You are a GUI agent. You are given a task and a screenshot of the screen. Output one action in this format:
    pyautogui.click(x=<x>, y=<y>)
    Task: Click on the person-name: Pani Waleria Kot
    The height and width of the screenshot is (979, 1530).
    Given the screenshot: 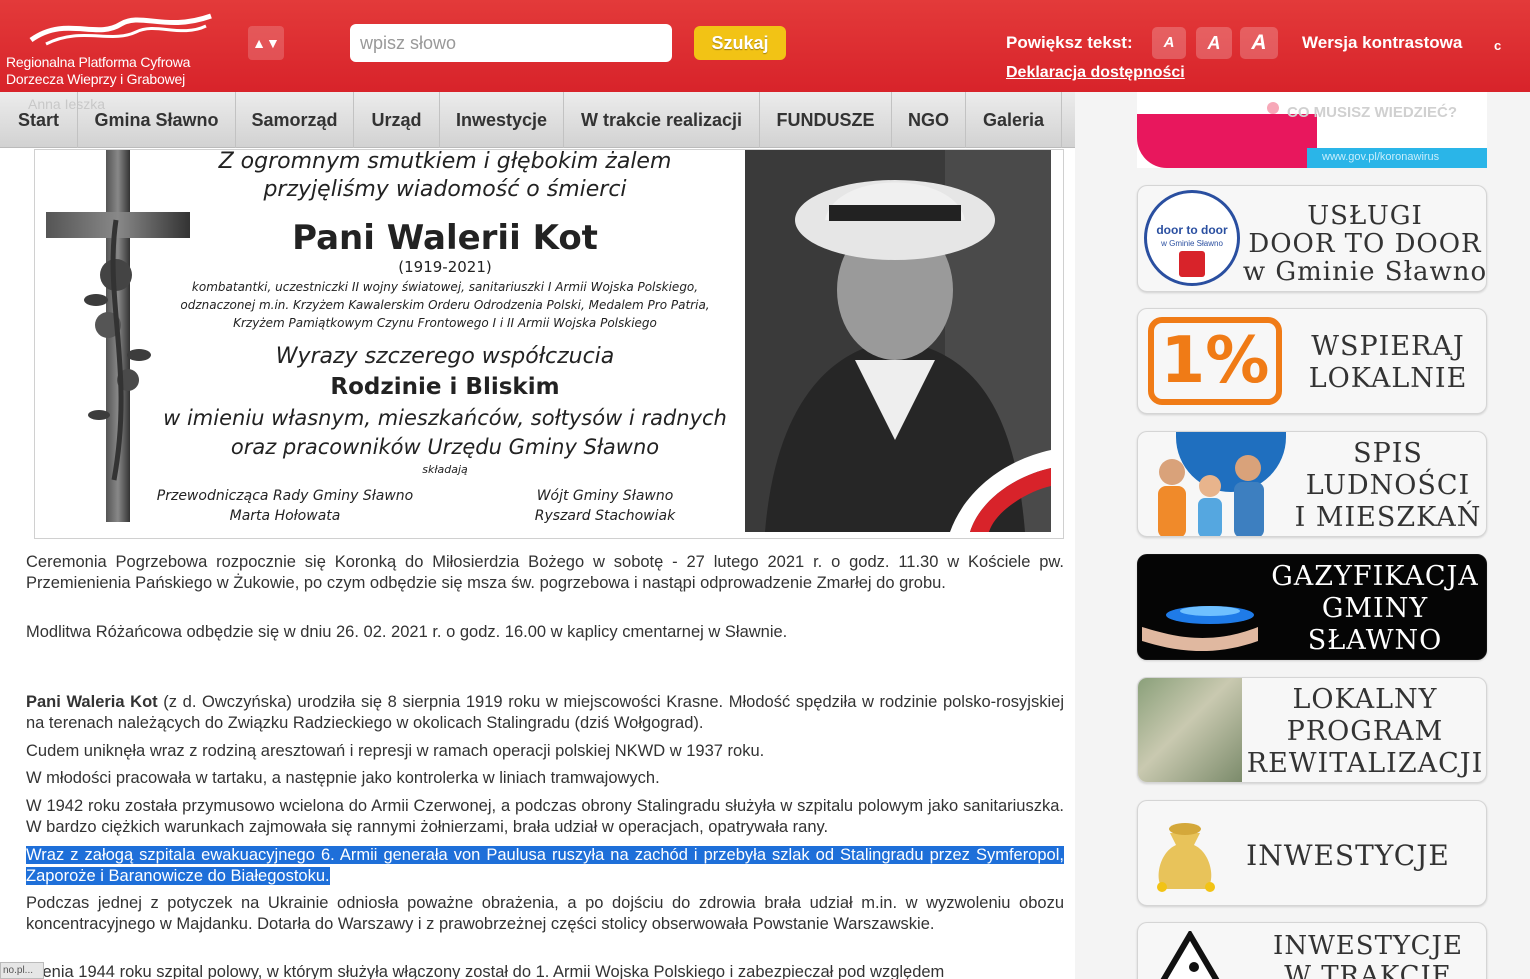 What is the action you would take?
    pyautogui.click(x=92, y=702)
    